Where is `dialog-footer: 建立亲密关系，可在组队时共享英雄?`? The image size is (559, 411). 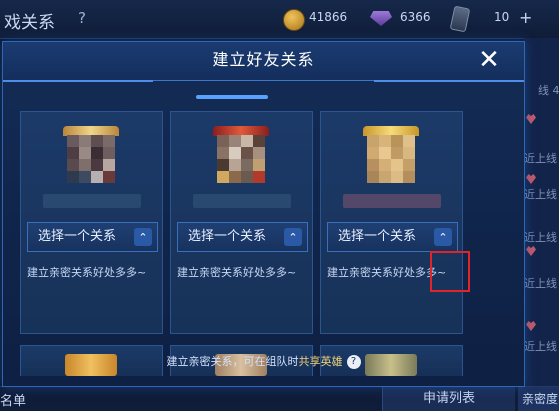
dialog-footer: 建立亲密关系，可在组队时共享英雄? is located at coordinates (263, 361).